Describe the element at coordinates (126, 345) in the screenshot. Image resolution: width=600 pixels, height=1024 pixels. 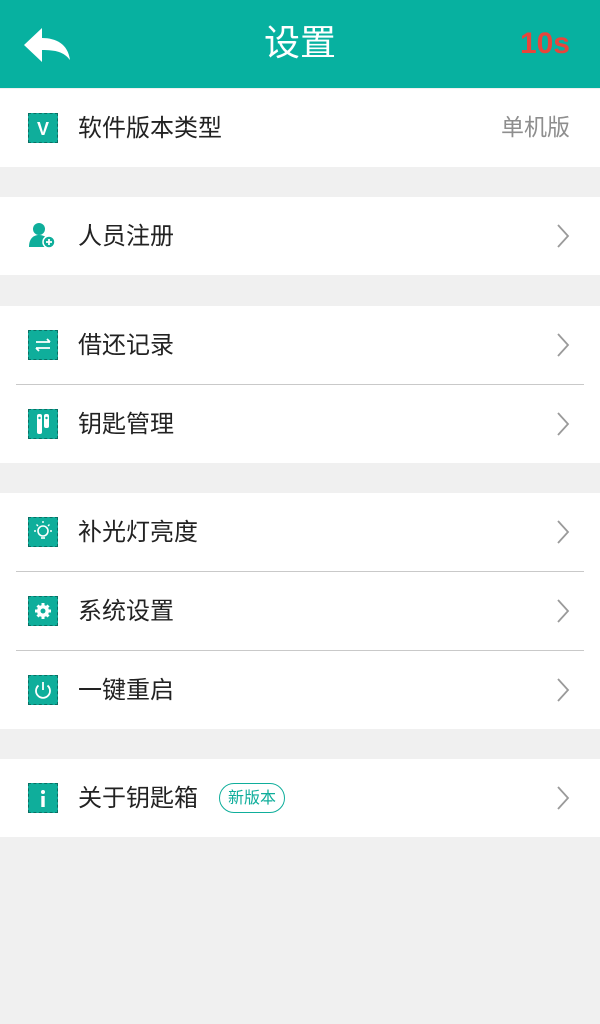
I see `row-label: 借还记录` at that location.